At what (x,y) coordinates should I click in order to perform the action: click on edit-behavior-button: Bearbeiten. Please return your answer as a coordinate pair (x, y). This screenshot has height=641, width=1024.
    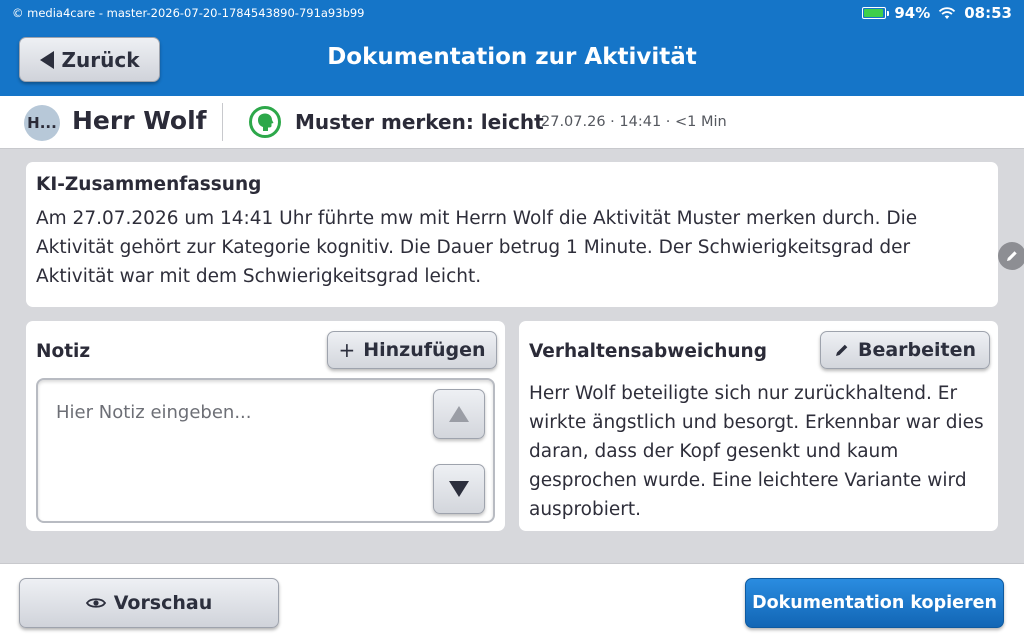
    Looking at the image, I should click on (905, 350).